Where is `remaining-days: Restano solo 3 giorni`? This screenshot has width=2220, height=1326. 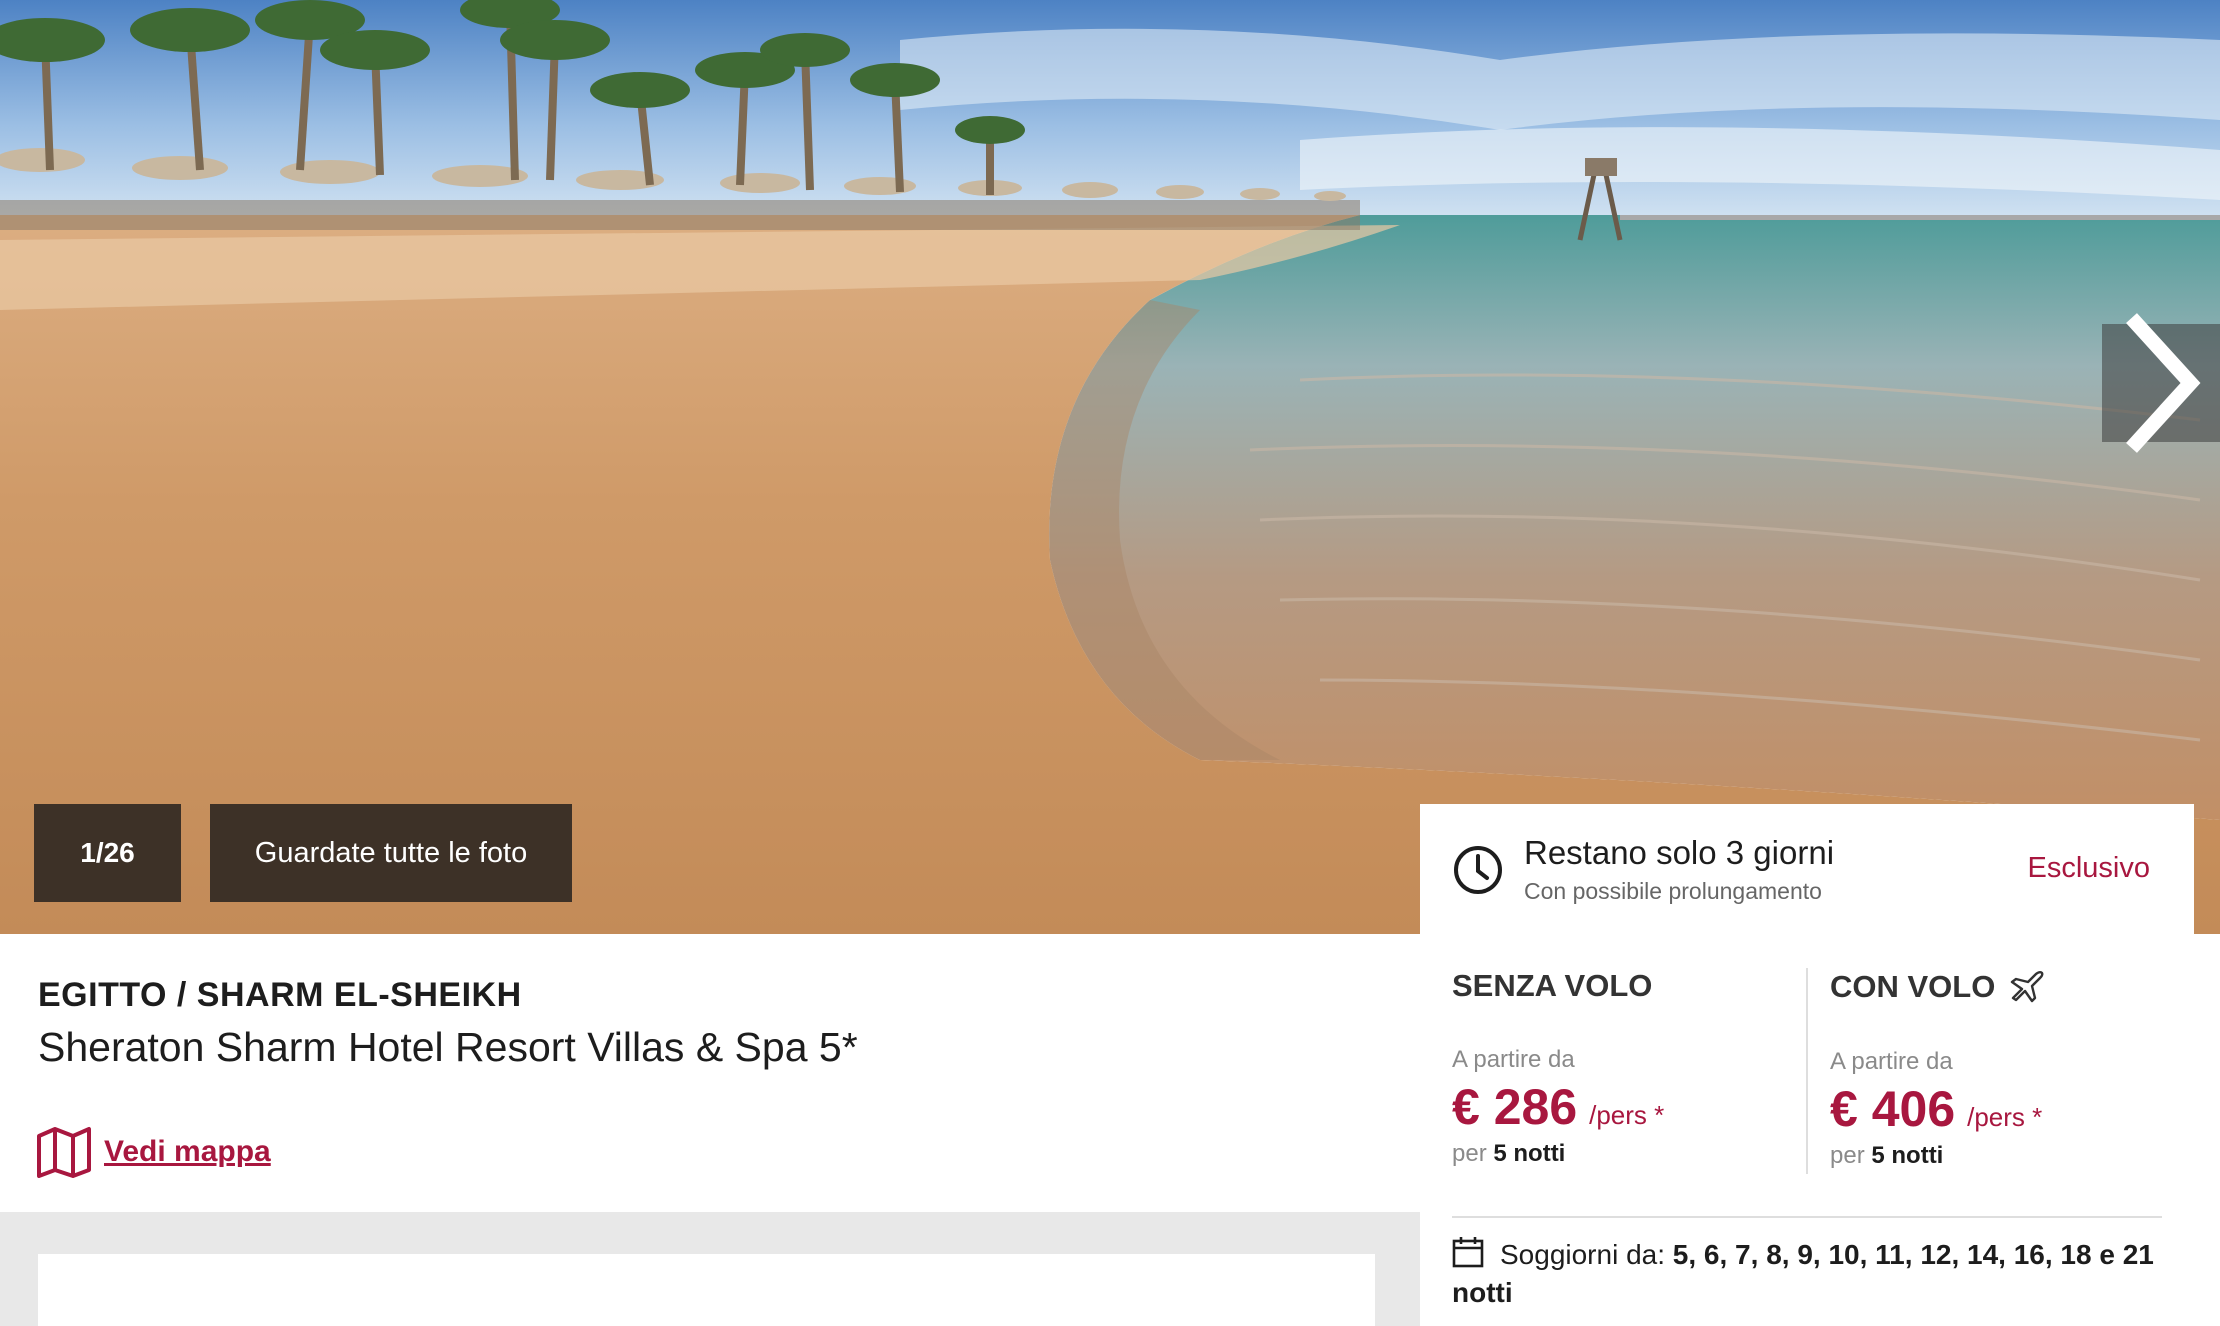
remaining-days: Restano solo 3 giorni is located at coordinates (1679, 852).